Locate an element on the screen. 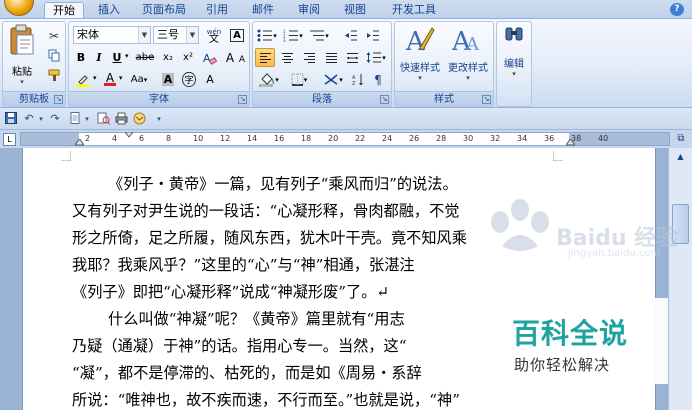 The image size is (692, 410). align-right-button is located at coordinates (309, 57).